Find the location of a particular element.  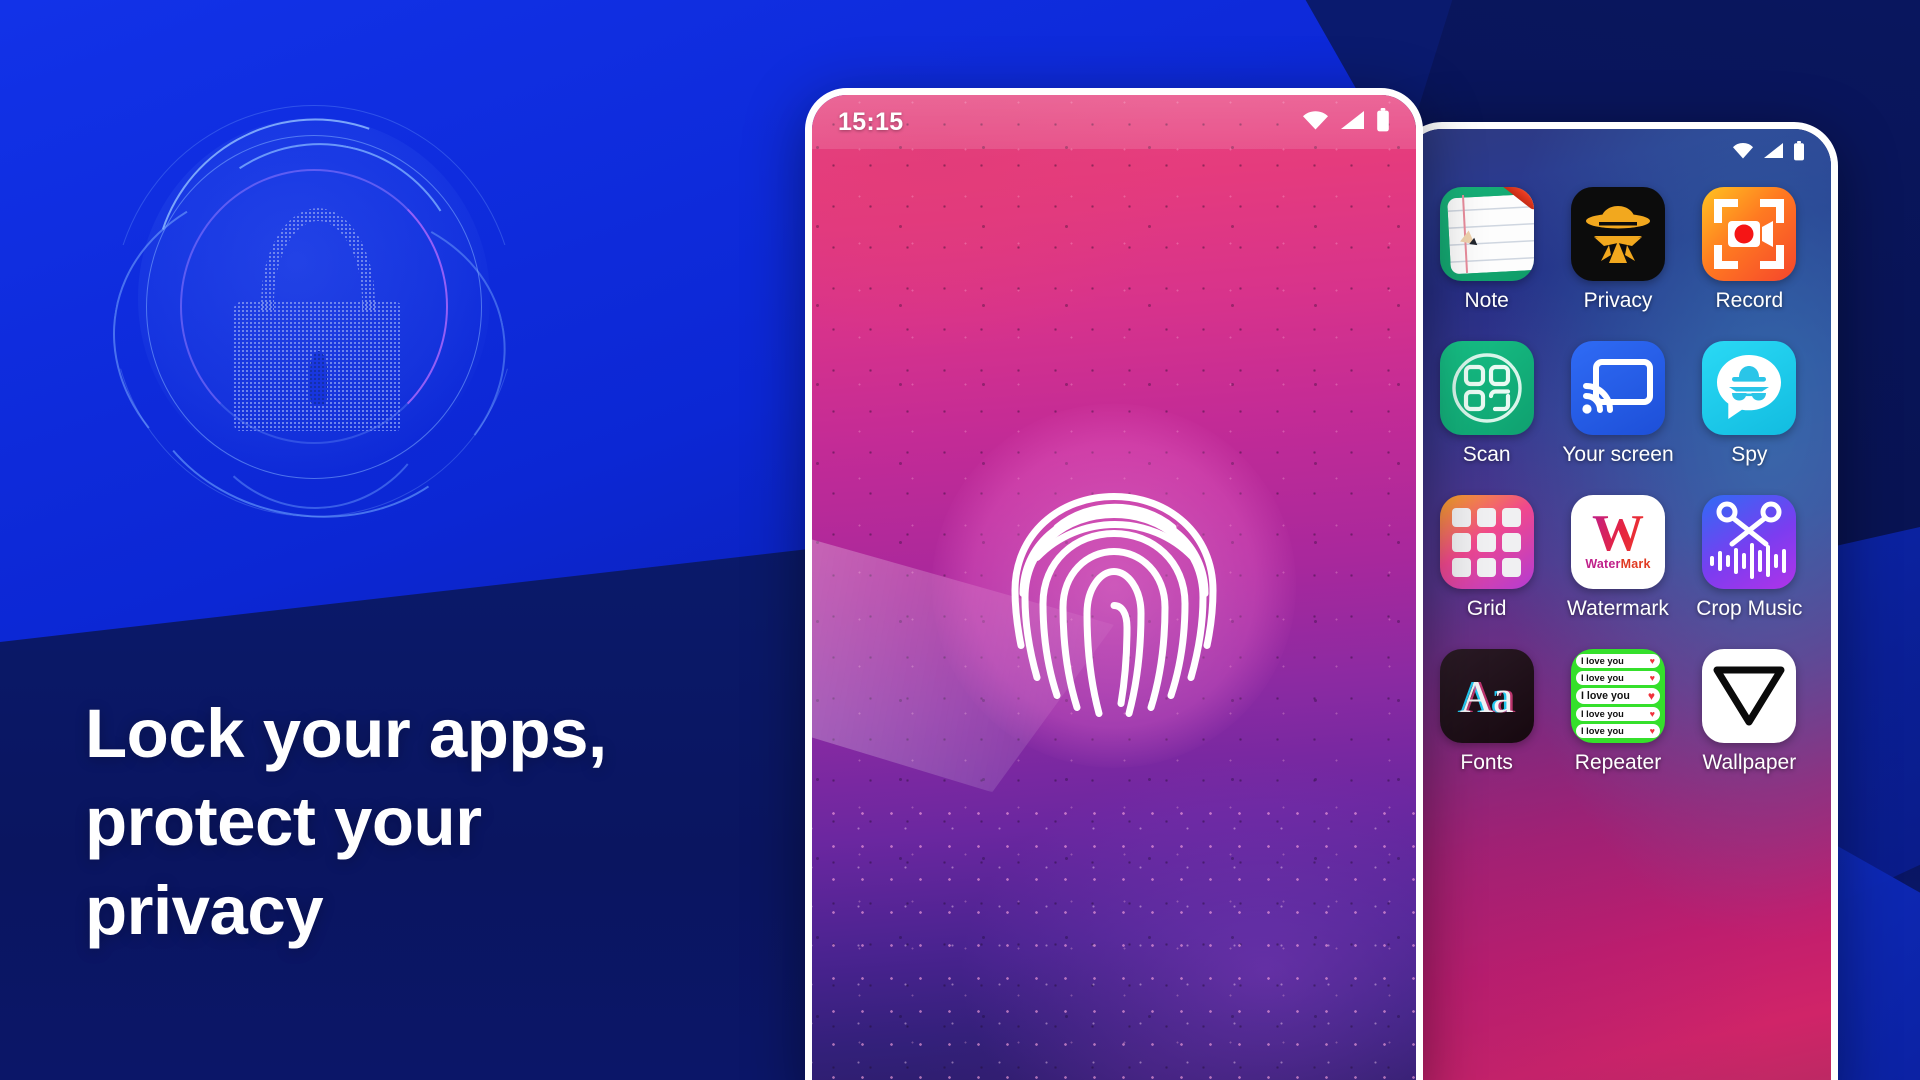

app-item-record: Record is located at coordinates (1749, 249).